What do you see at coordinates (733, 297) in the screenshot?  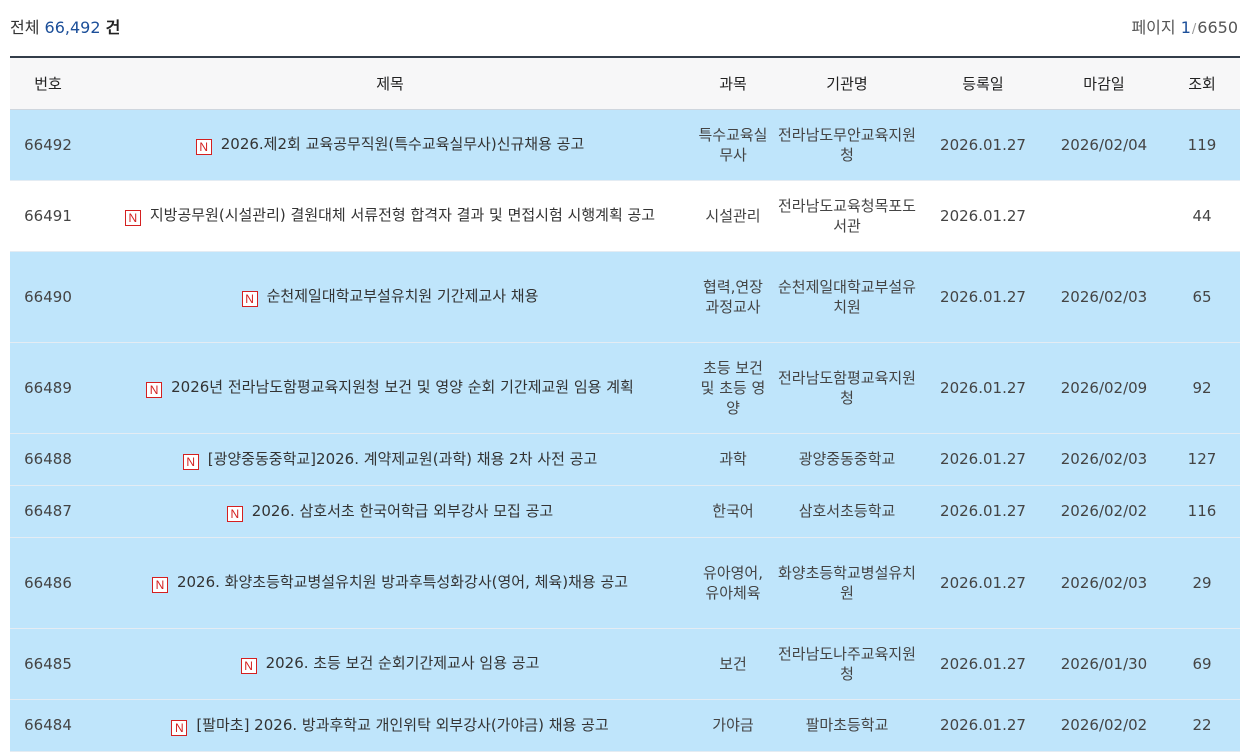 I see `row-subject: 협력,연장과정교사` at bounding box center [733, 297].